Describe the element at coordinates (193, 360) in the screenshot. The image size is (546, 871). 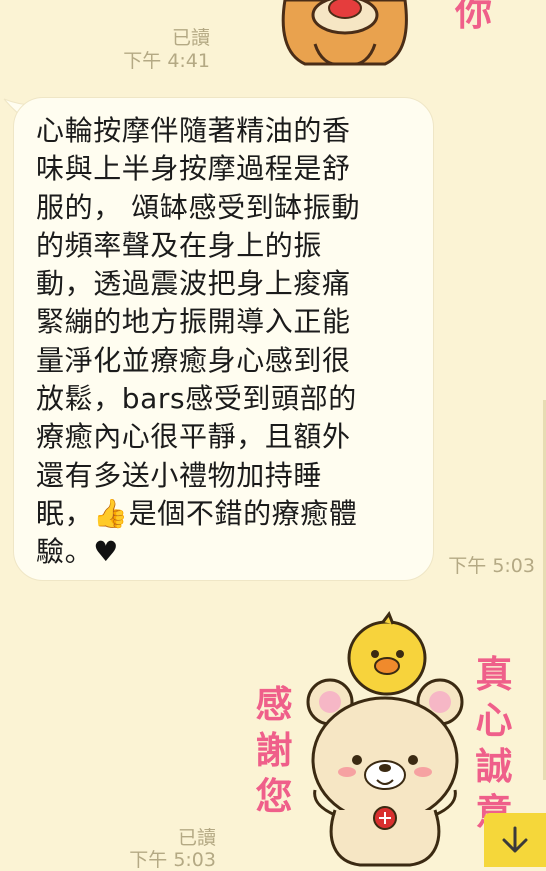
I see `message-line: 量淨化並療癒身心感到很` at that location.